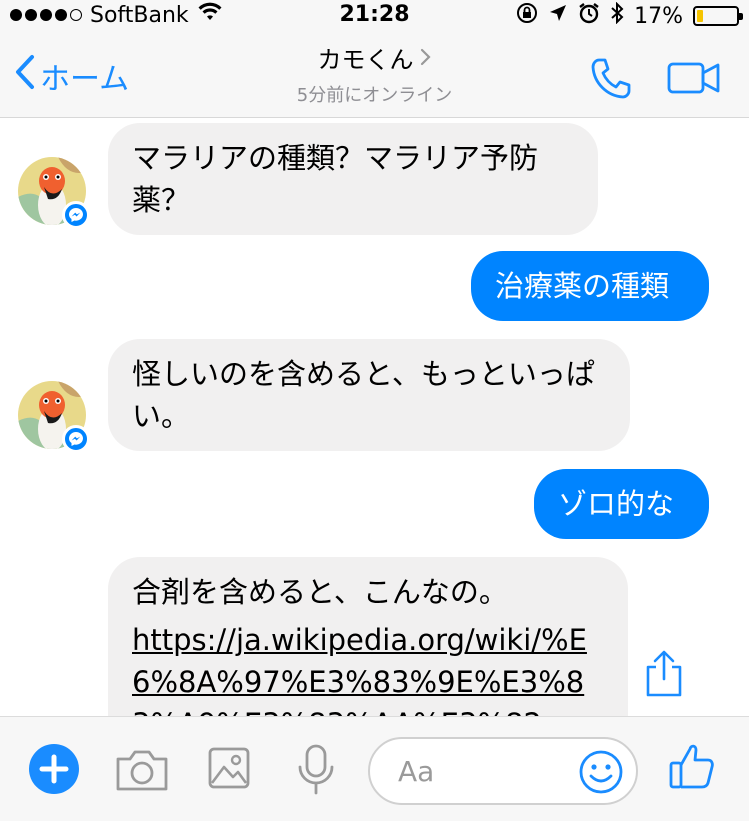  Describe the element at coordinates (320, 592) in the screenshot. I see `message-text: 合剤を含めると、こんなの。` at that location.